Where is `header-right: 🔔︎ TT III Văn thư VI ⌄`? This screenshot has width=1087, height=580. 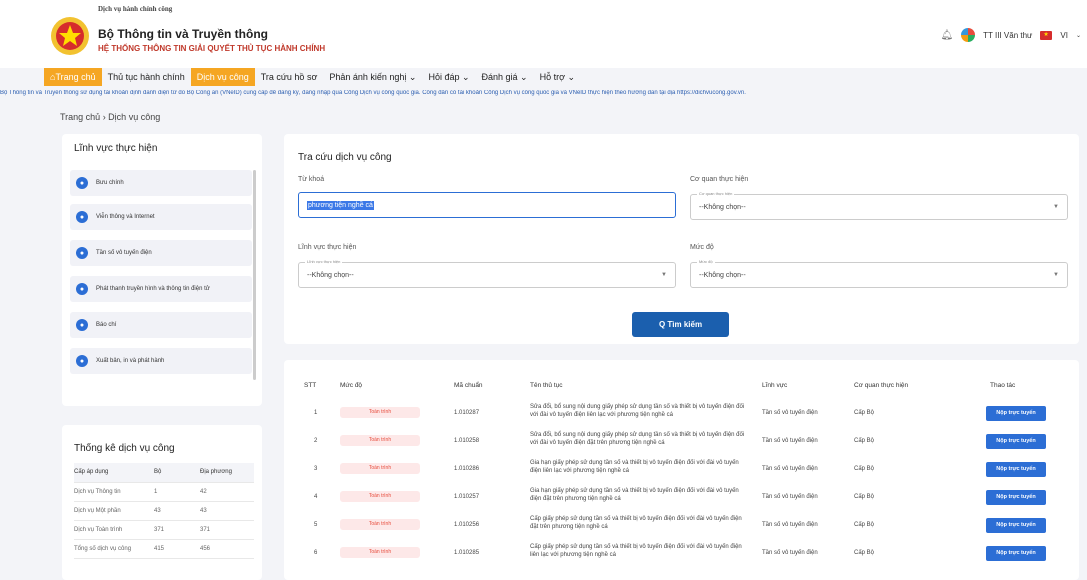 header-right: 🔔︎ TT III Văn thư VI ⌄ is located at coordinates (1010, 35).